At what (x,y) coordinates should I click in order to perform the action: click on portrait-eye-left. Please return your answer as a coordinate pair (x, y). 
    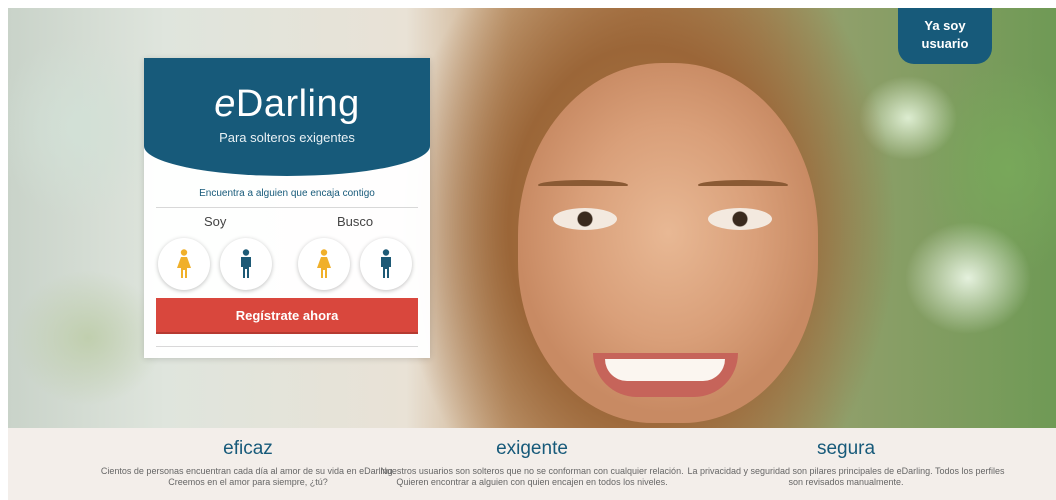
    Looking at the image, I should click on (585, 219).